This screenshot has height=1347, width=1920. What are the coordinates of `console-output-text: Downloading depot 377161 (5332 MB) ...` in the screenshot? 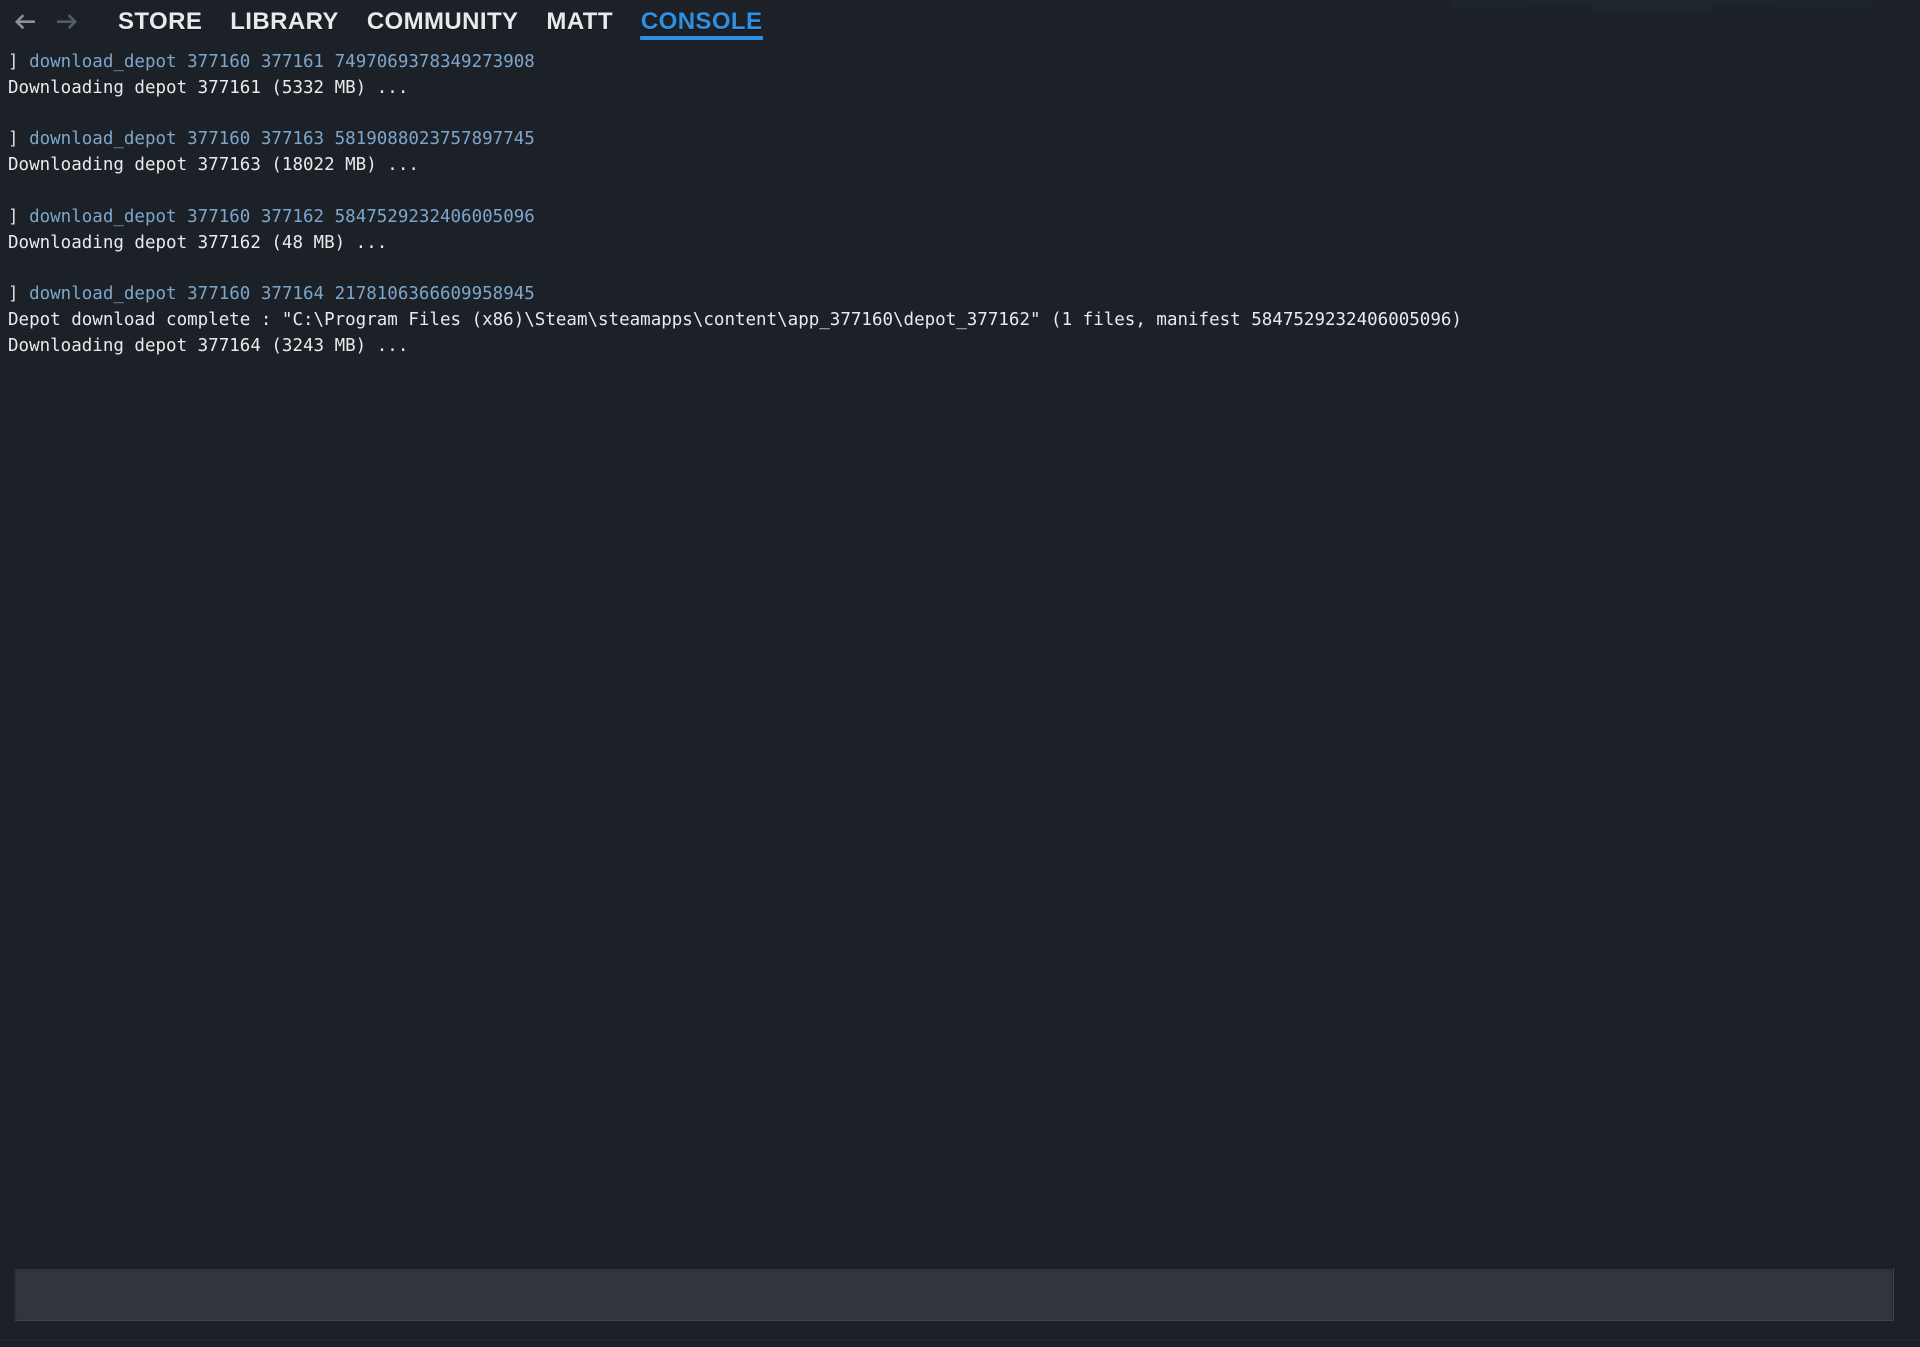 It's located at (208, 87).